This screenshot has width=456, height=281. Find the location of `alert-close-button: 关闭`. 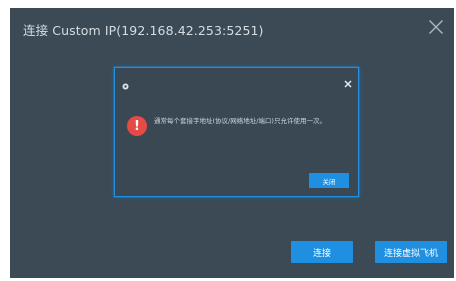

alert-close-button: 关闭 is located at coordinates (329, 180).